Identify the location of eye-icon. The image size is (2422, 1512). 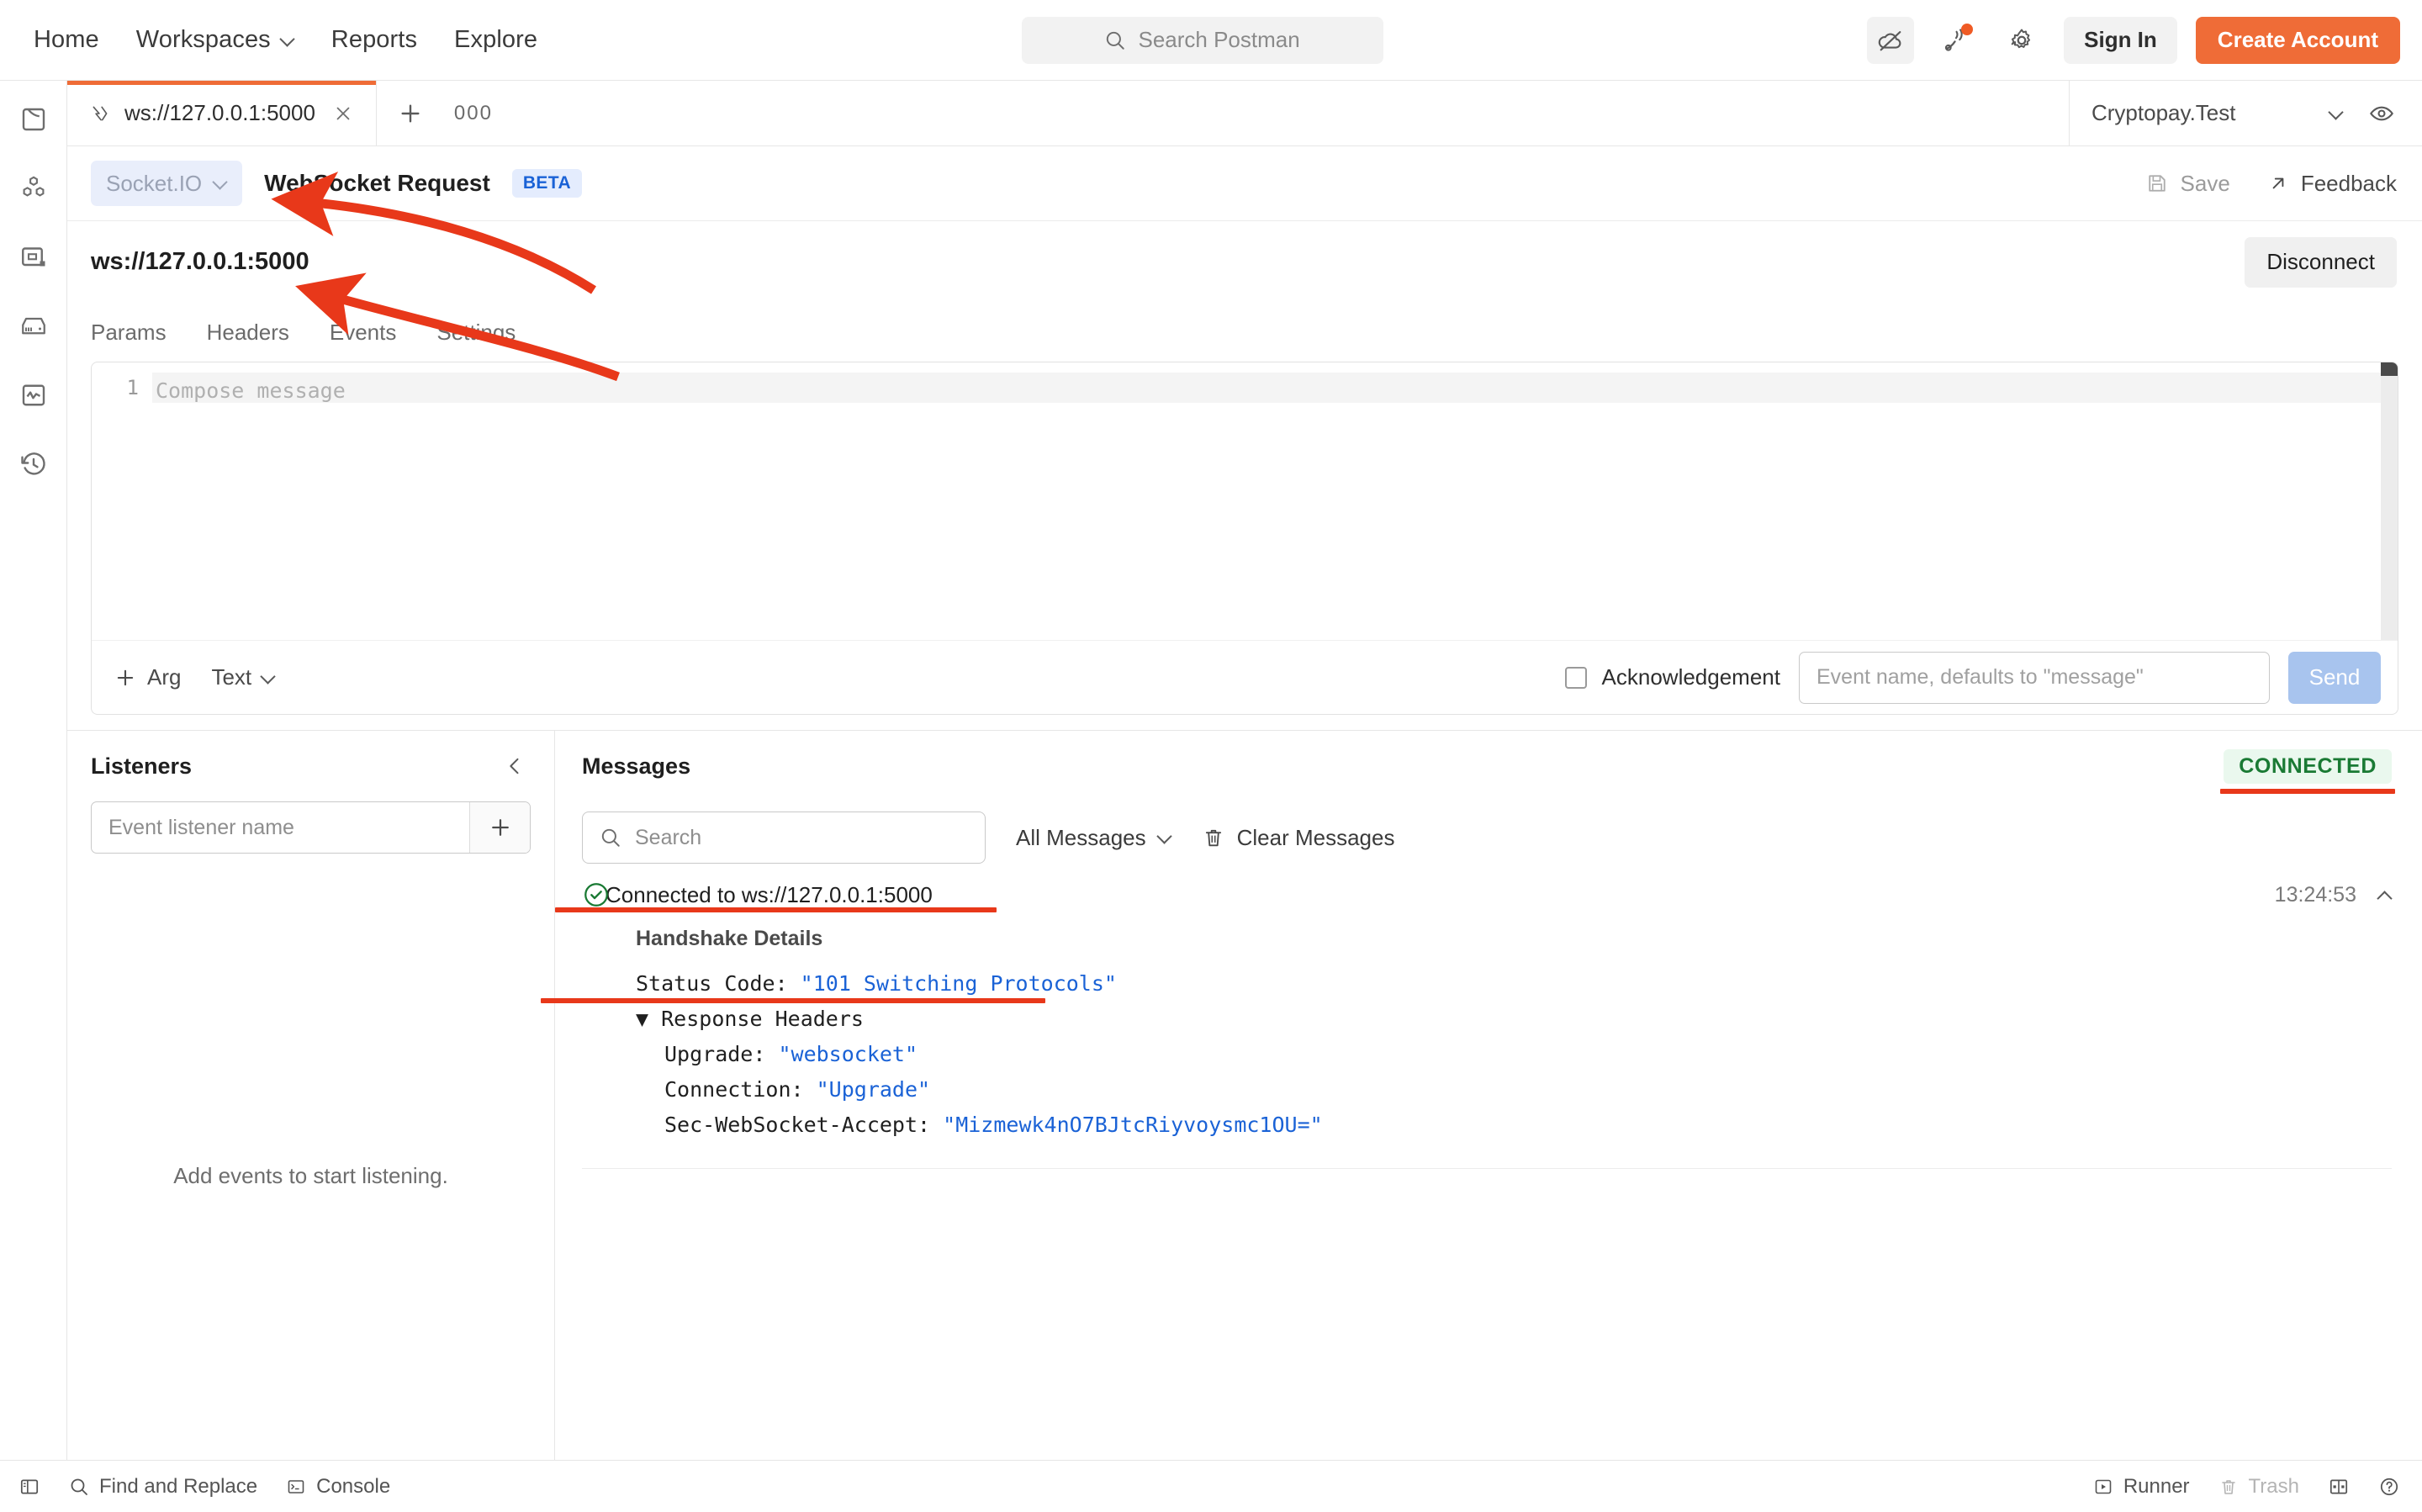
(2381, 113).